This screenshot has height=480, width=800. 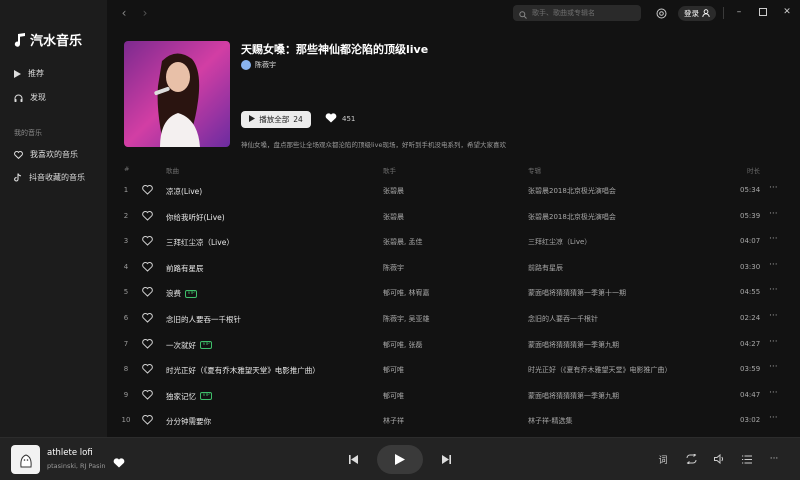 I want to click on track-duration: 03:59, so click(x=750, y=369).